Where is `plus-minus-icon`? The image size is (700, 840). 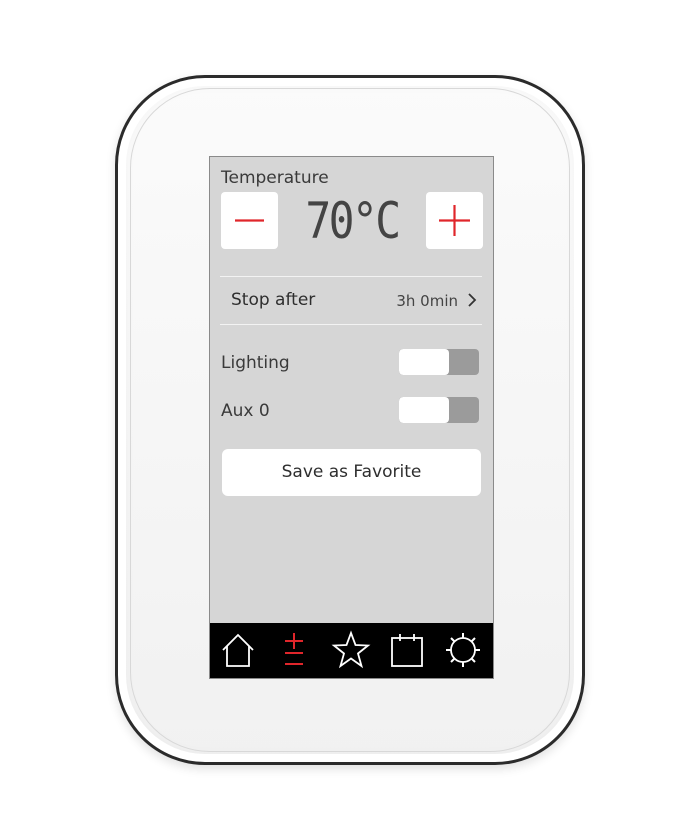 plus-minus-icon is located at coordinates (294, 649).